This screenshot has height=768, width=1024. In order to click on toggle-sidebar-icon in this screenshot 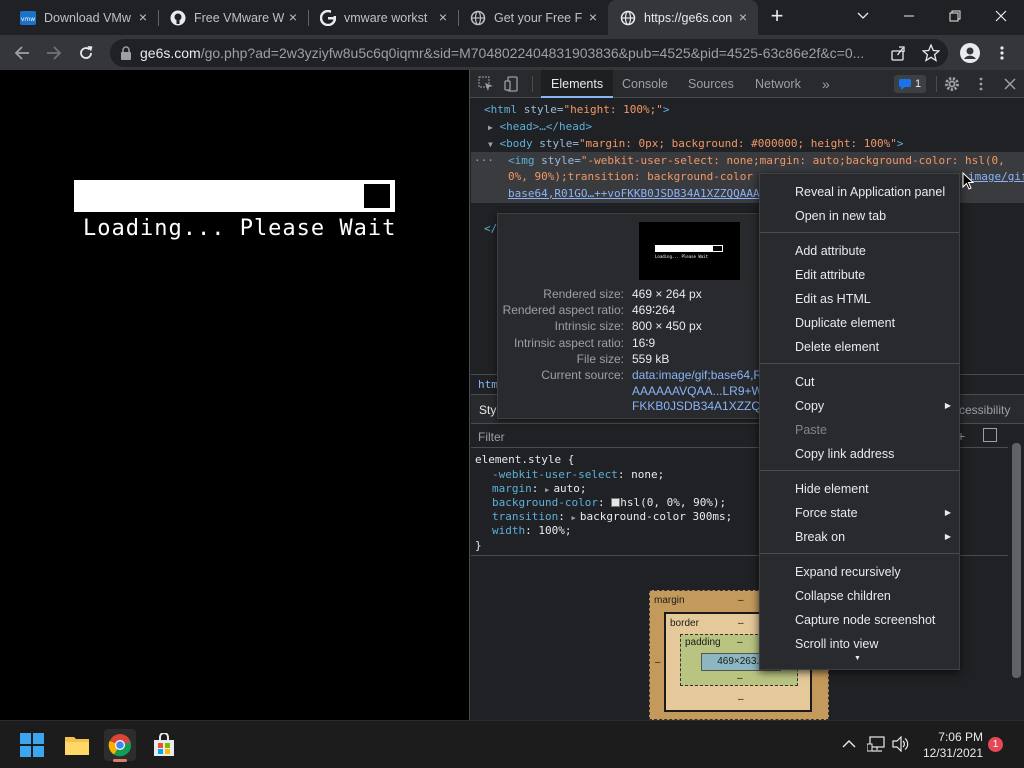, I will do `click(990, 435)`.